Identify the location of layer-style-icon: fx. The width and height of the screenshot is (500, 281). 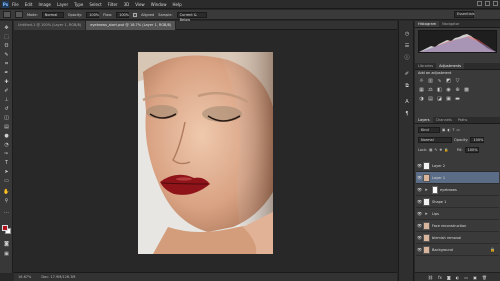
(440, 277).